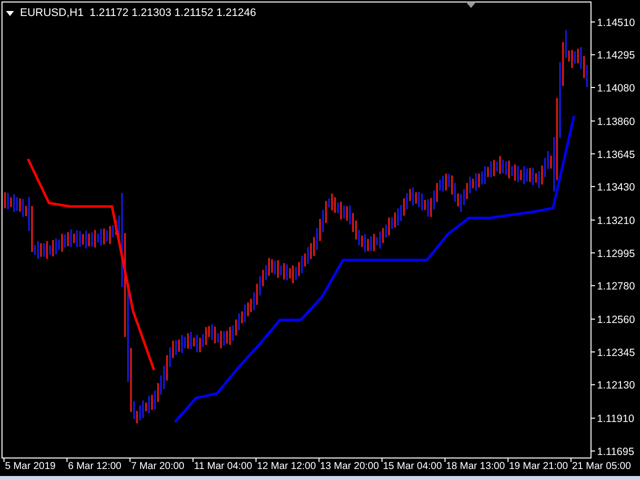  What do you see at coordinates (52, 13) in the screenshot?
I see `symbol-label: EURUSD,H1` at bounding box center [52, 13].